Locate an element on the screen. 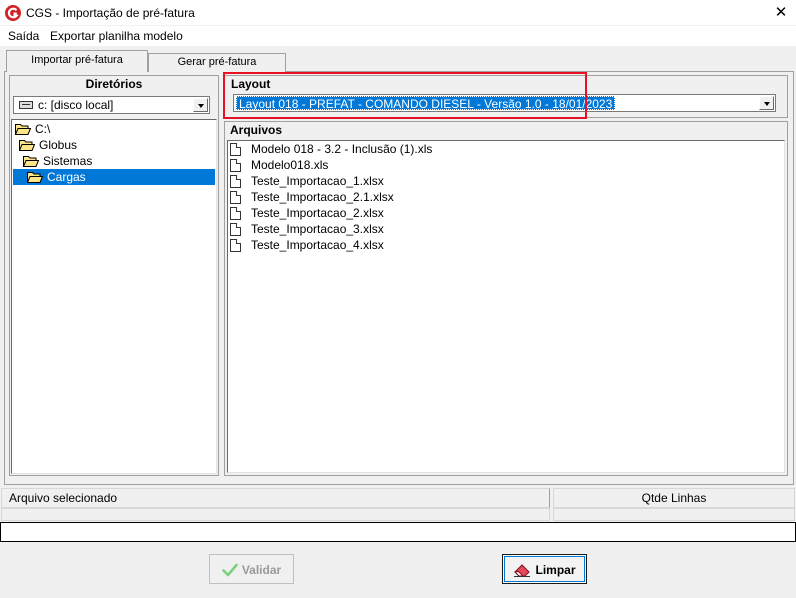 The width and height of the screenshot is (796, 598). layout-dropdown-arrow-icon is located at coordinates (766, 103).